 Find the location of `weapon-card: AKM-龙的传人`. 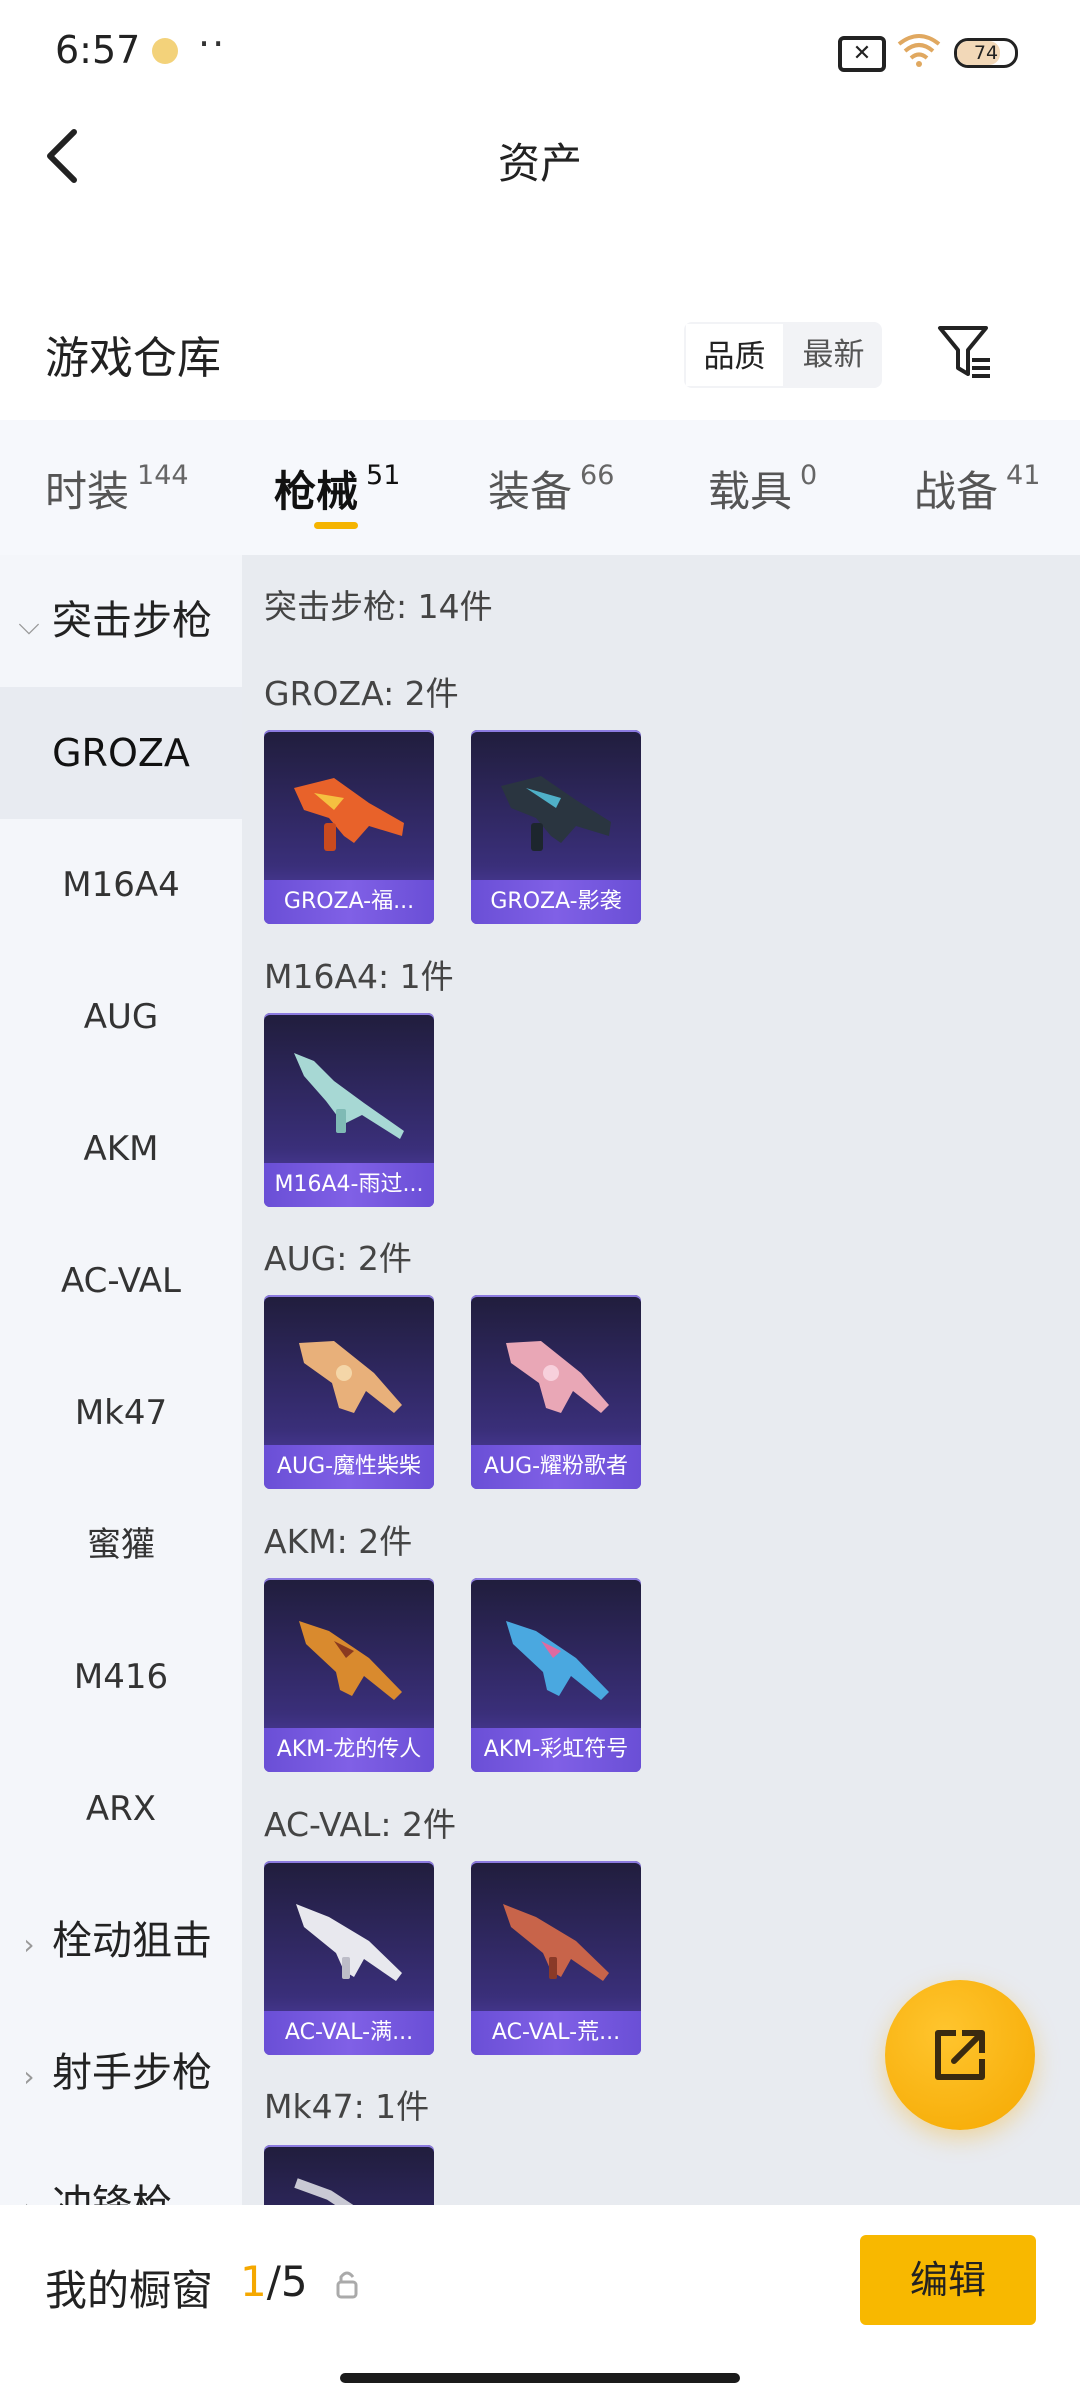

weapon-card: AKM-龙的传人 is located at coordinates (349, 1675).